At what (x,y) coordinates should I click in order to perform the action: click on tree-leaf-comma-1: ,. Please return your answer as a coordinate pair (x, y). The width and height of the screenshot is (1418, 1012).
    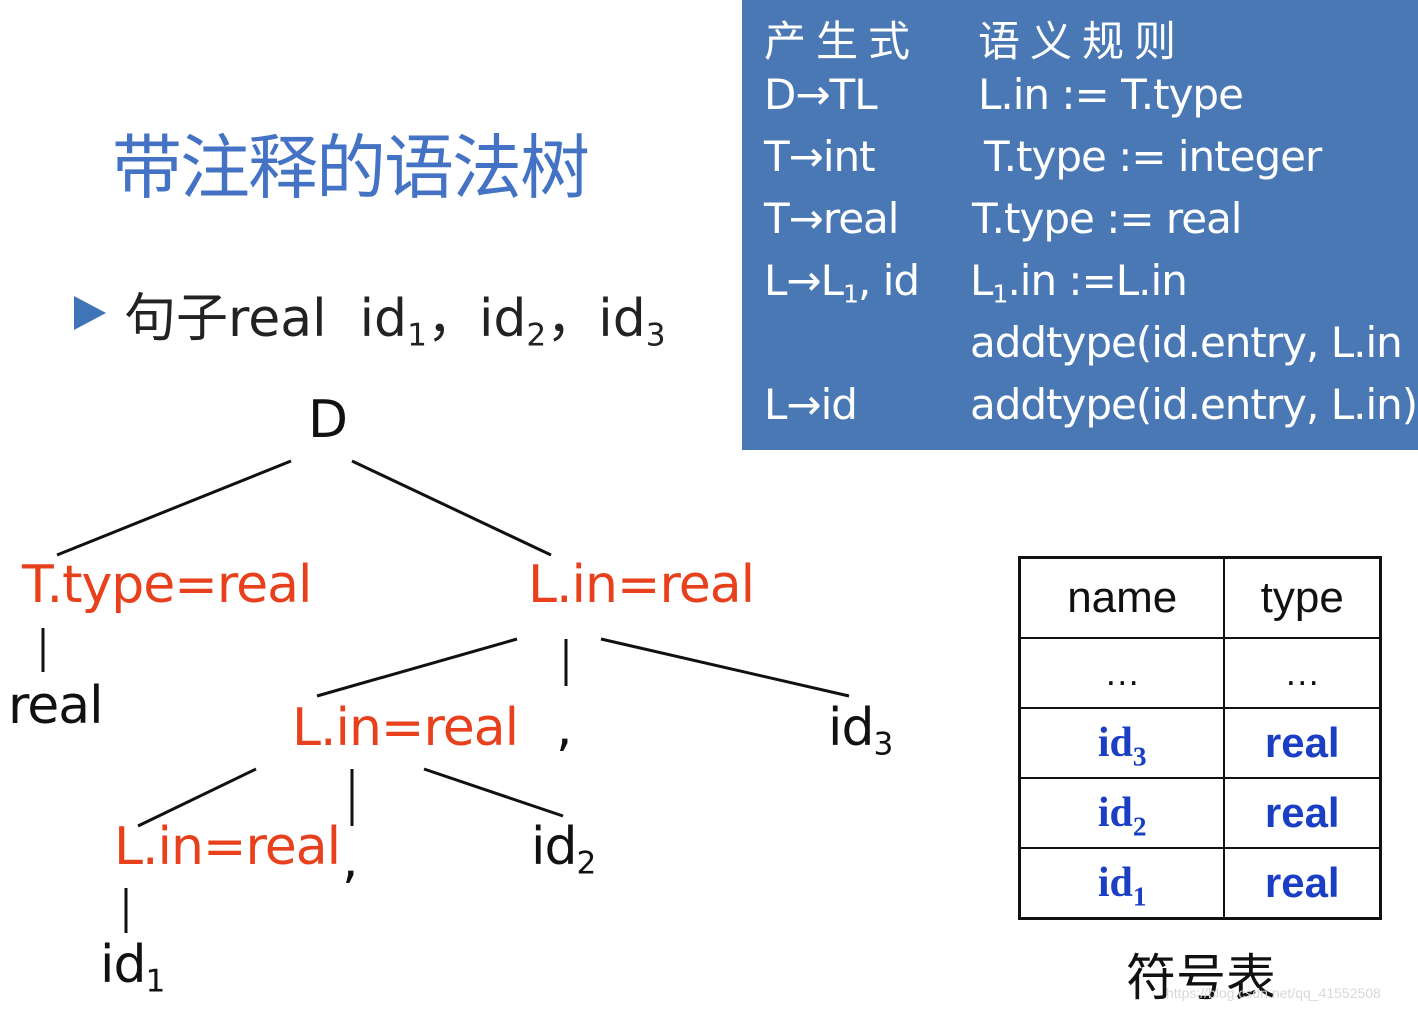
    Looking at the image, I should click on (564, 728).